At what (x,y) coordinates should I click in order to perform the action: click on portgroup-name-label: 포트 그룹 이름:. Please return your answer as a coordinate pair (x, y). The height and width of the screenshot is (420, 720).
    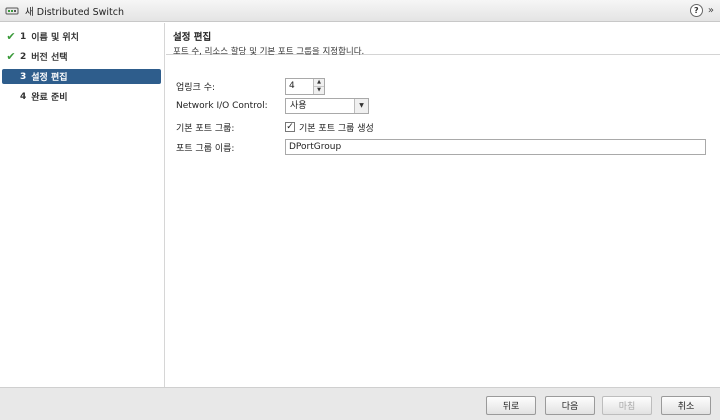
    Looking at the image, I should click on (205, 148).